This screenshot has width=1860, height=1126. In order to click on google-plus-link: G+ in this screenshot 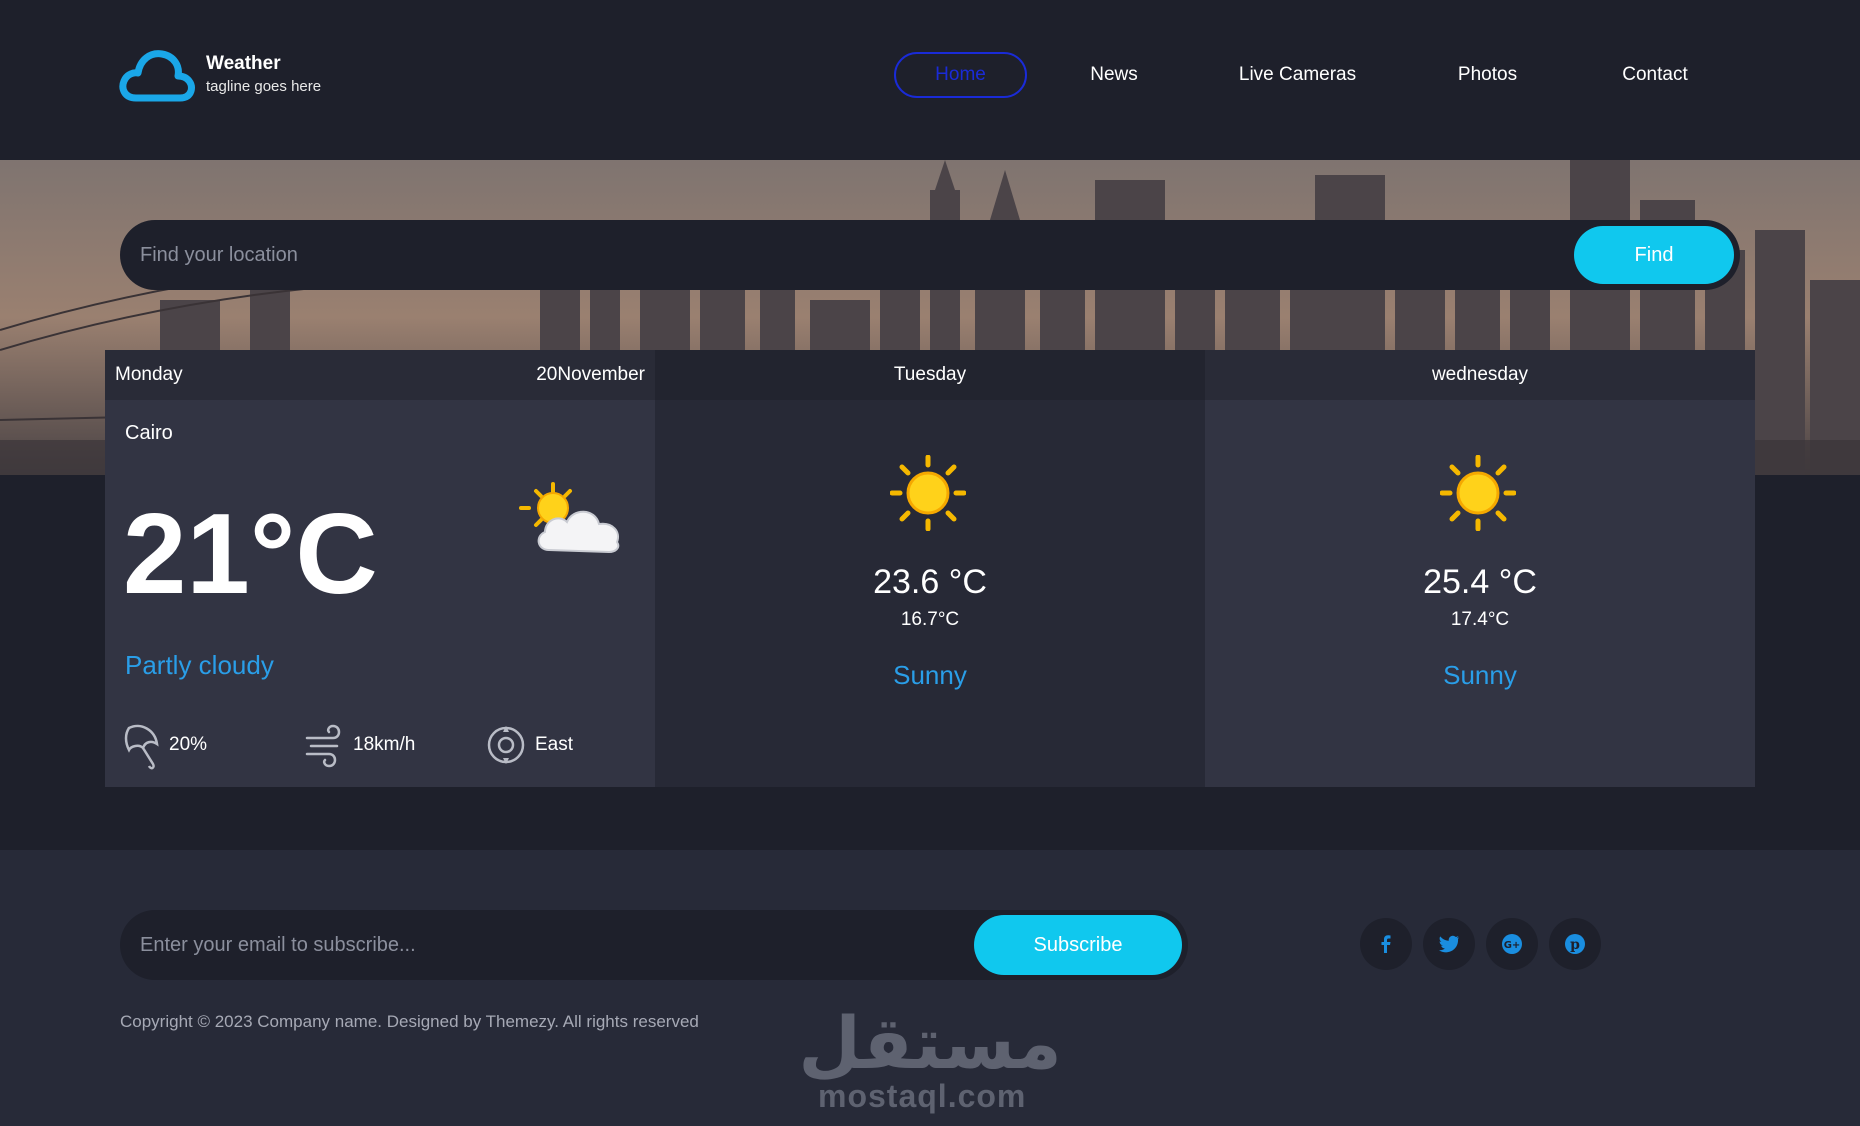, I will do `click(1512, 944)`.